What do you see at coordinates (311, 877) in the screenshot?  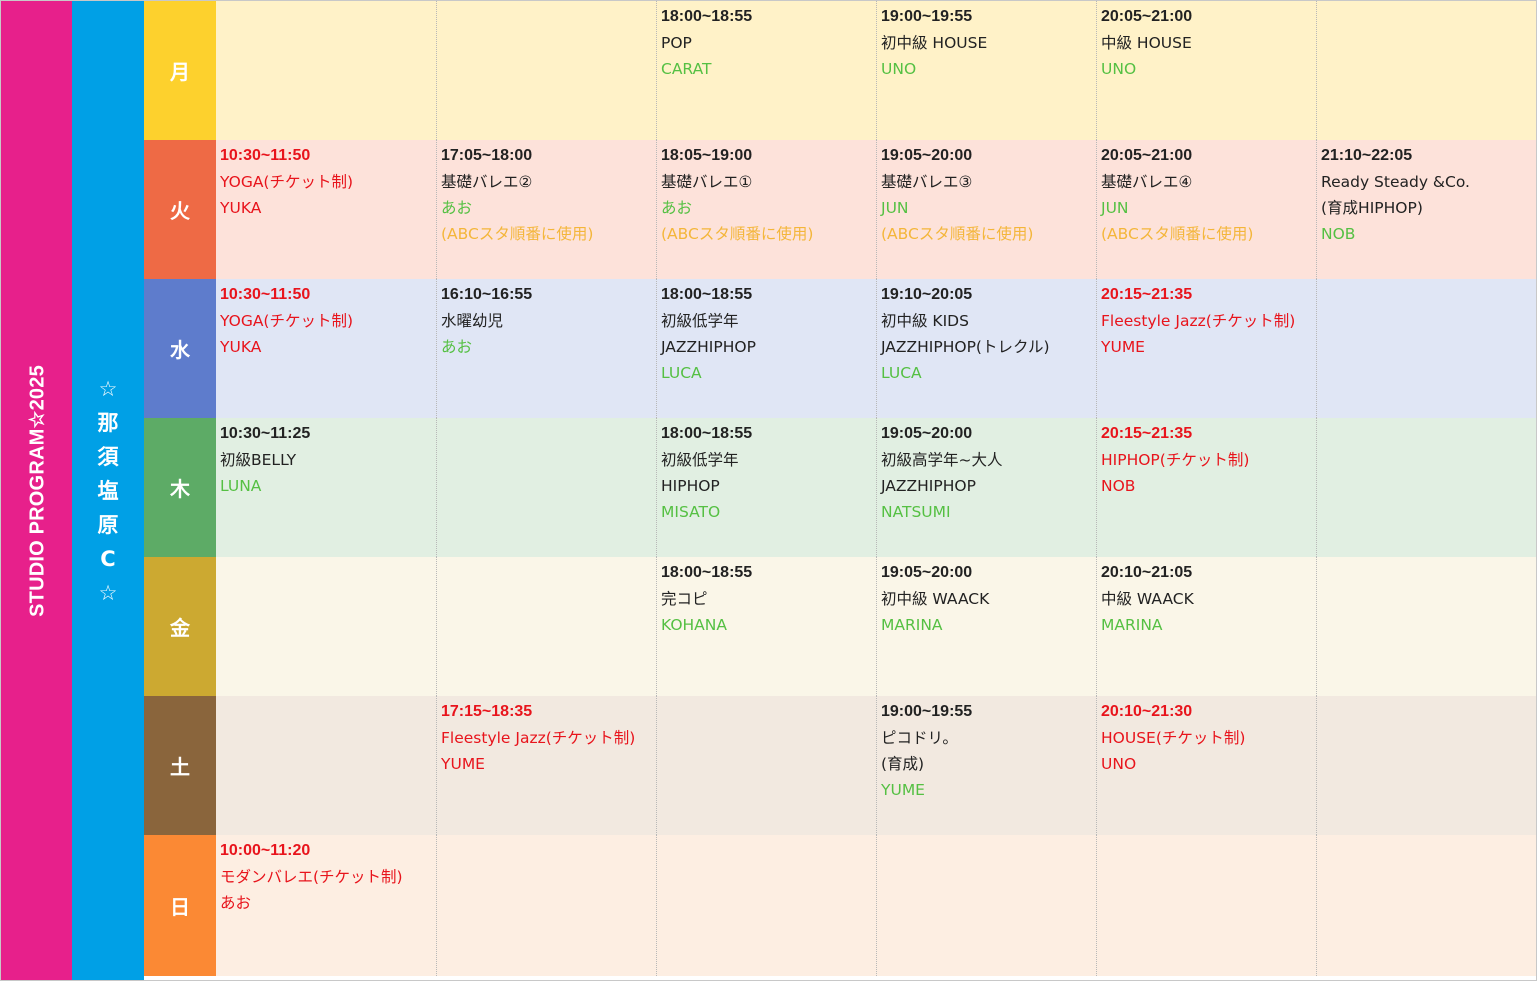 I see `class-name: モダンバレエ(チケット制)` at bounding box center [311, 877].